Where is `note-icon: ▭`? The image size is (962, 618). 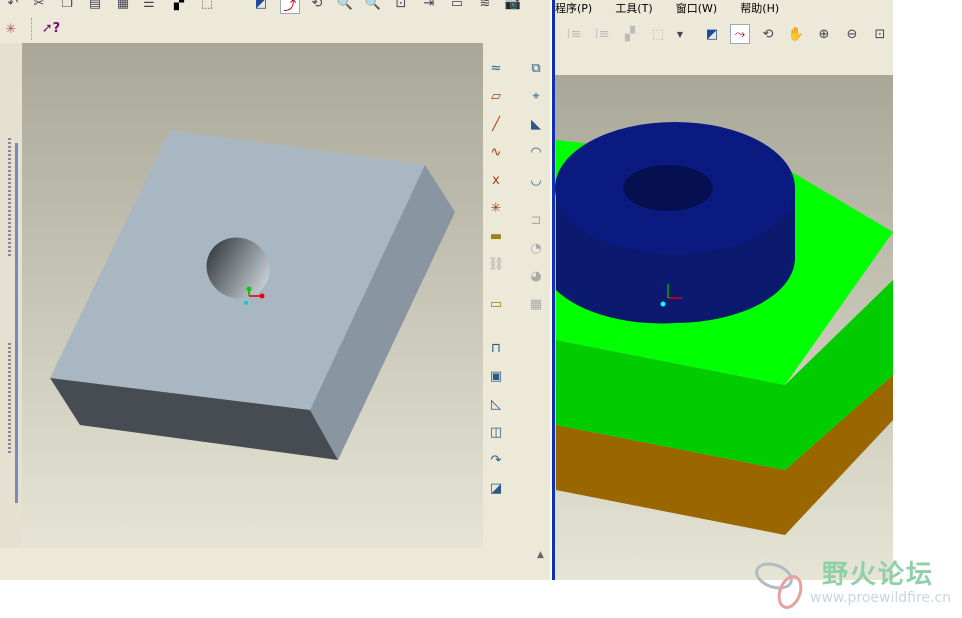 note-icon: ▭ is located at coordinates (496, 304).